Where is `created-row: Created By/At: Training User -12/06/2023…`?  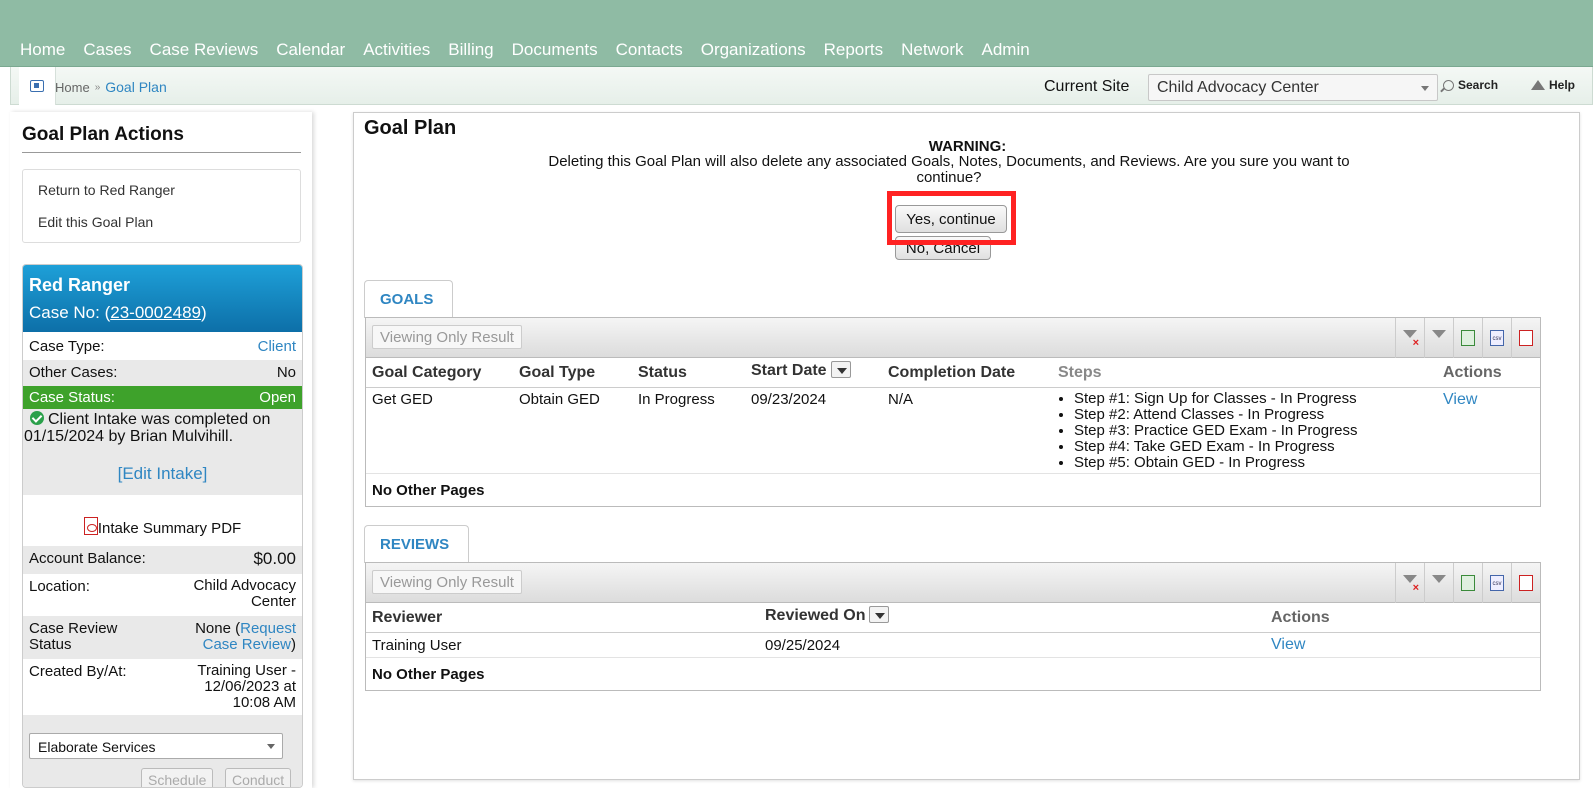
created-row: Created By/At: Training User -12/06/2023… is located at coordinates (162, 686).